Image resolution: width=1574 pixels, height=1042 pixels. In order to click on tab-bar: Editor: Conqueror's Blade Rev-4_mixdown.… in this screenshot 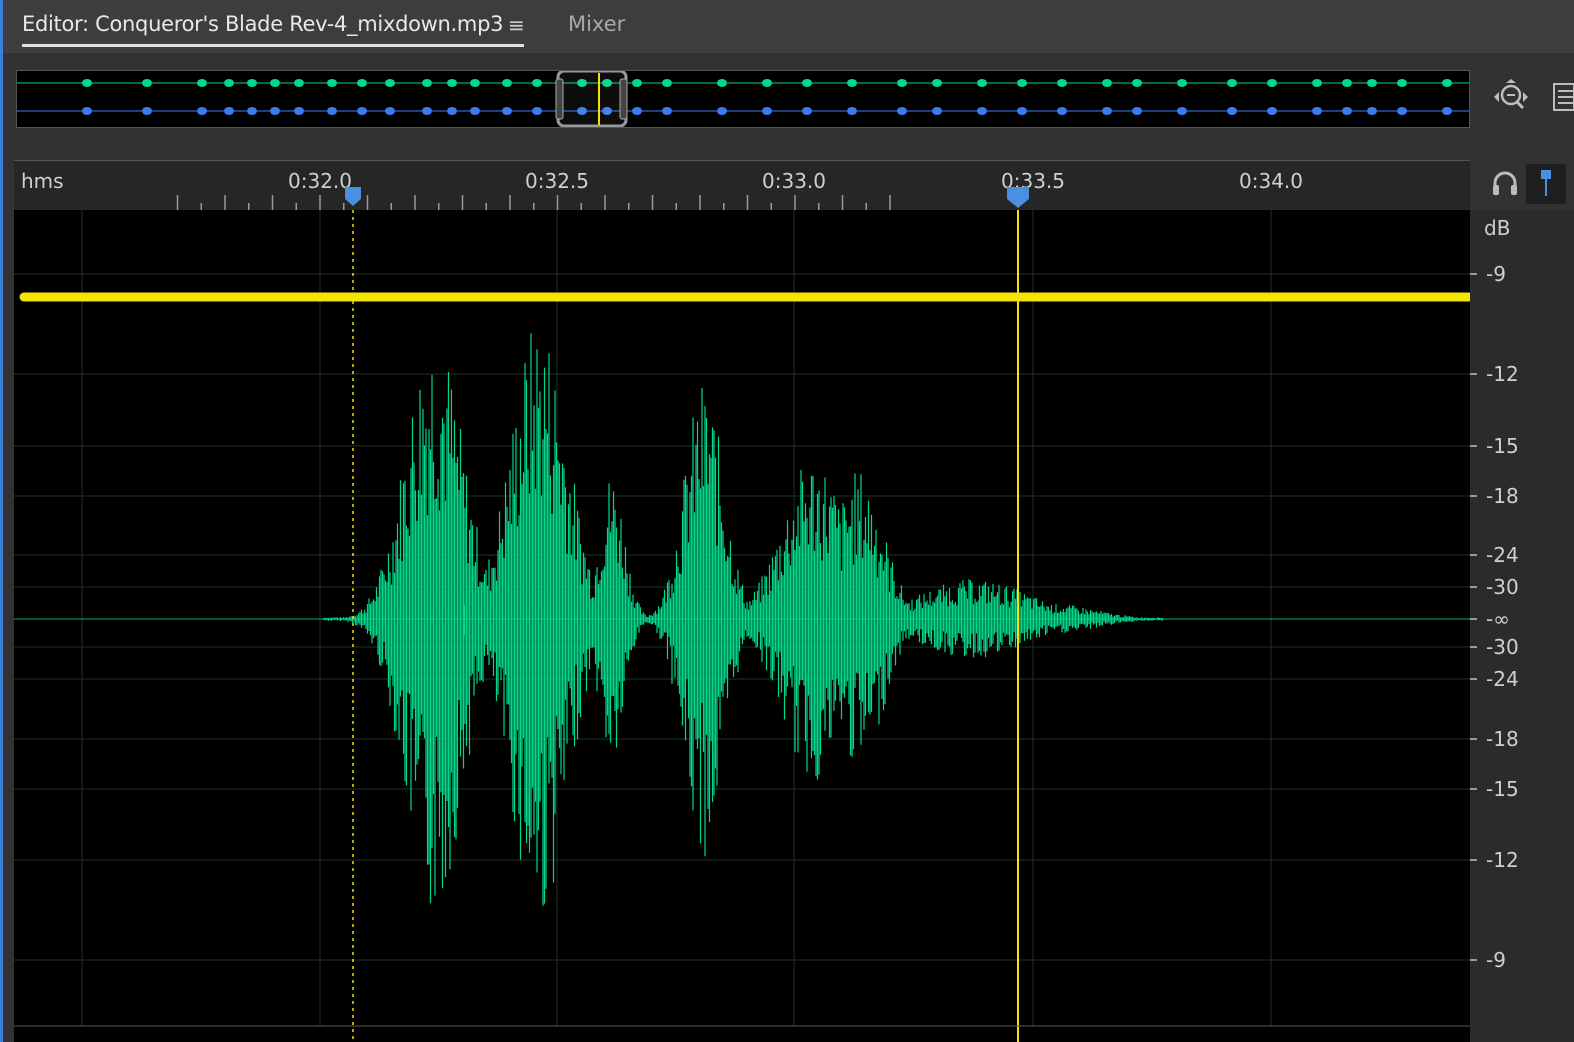, I will do `click(788, 26)`.